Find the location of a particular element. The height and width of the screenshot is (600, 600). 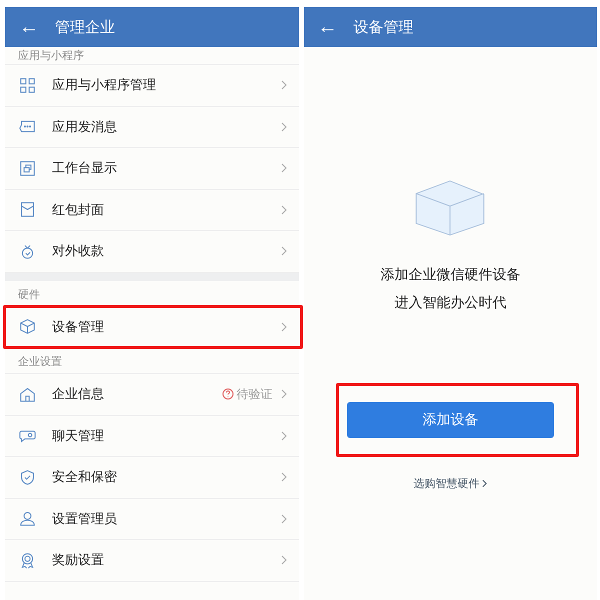

house-icon is located at coordinates (27, 394).